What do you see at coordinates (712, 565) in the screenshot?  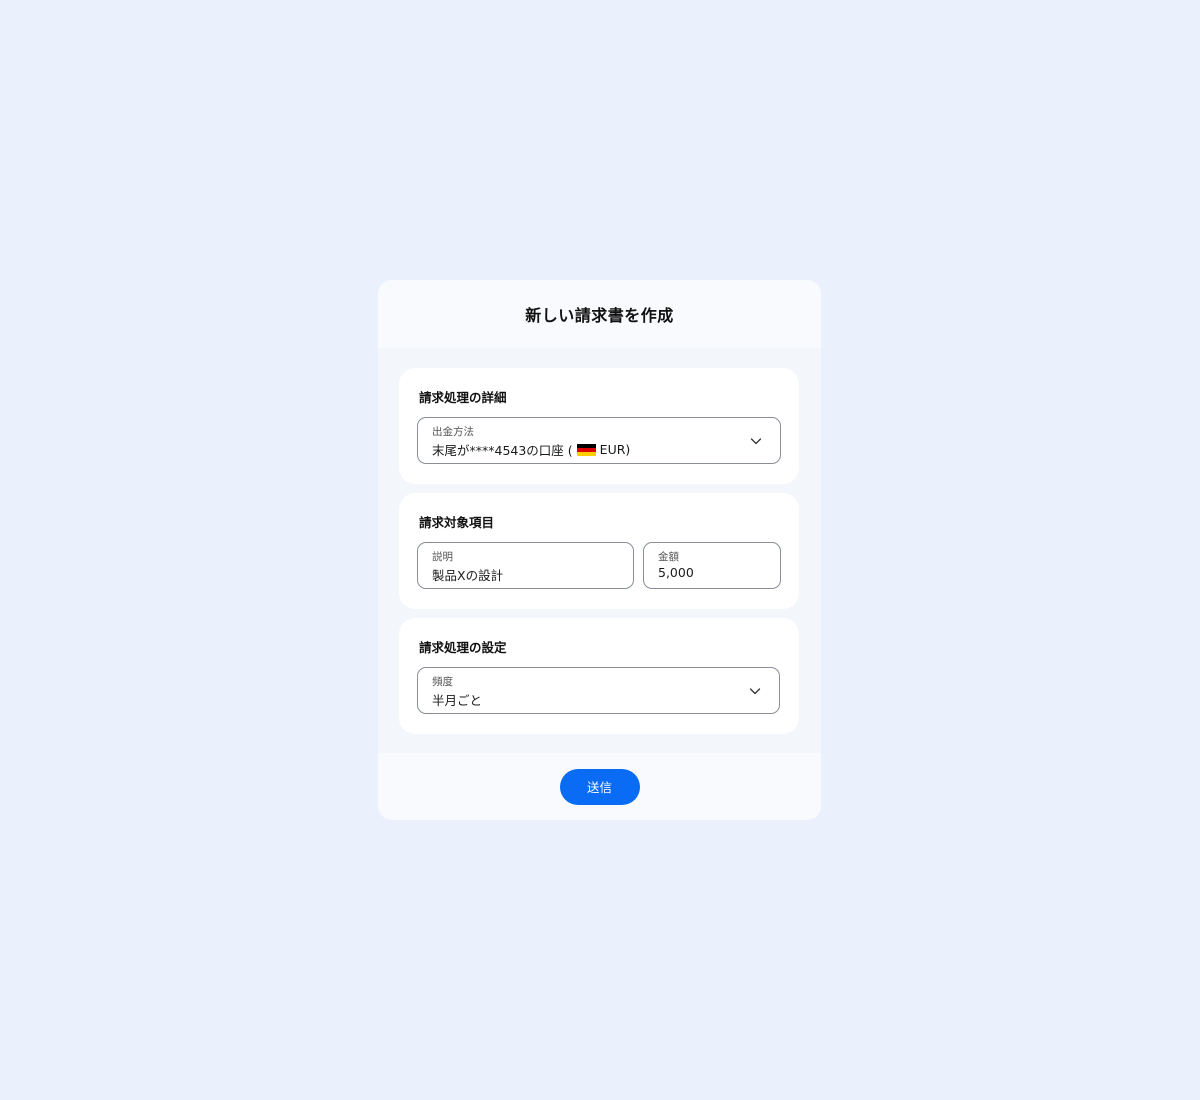 I see `amount-input: 金額 5,000` at bounding box center [712, 565].